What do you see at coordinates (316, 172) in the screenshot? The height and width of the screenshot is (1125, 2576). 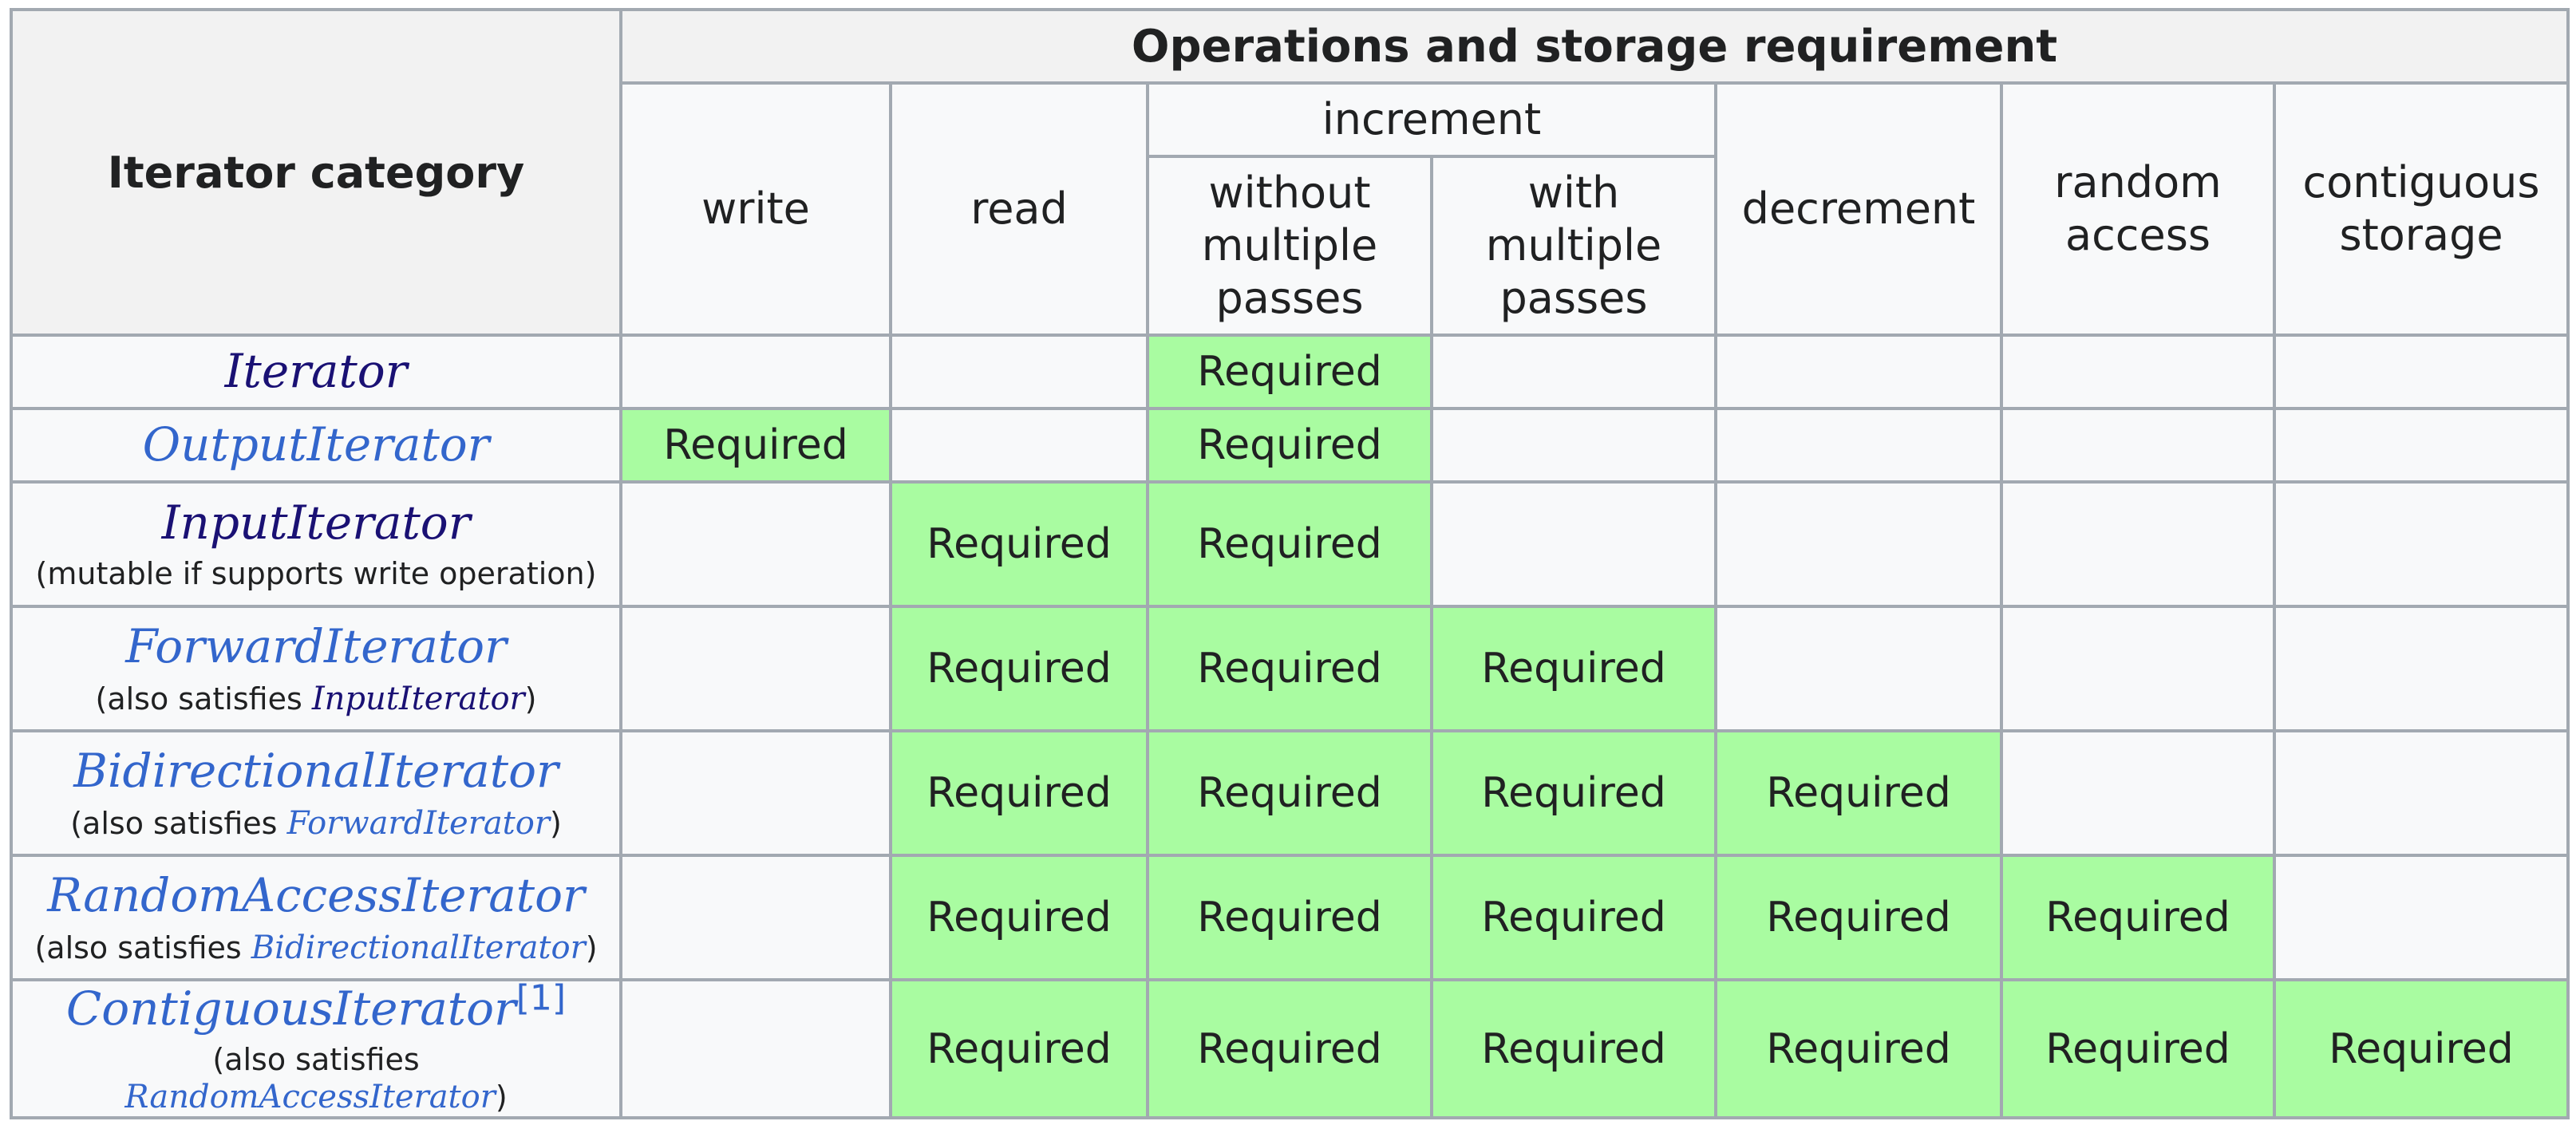 I see `iterator-category-header: Iterator category` at bounding box center [316, 172].